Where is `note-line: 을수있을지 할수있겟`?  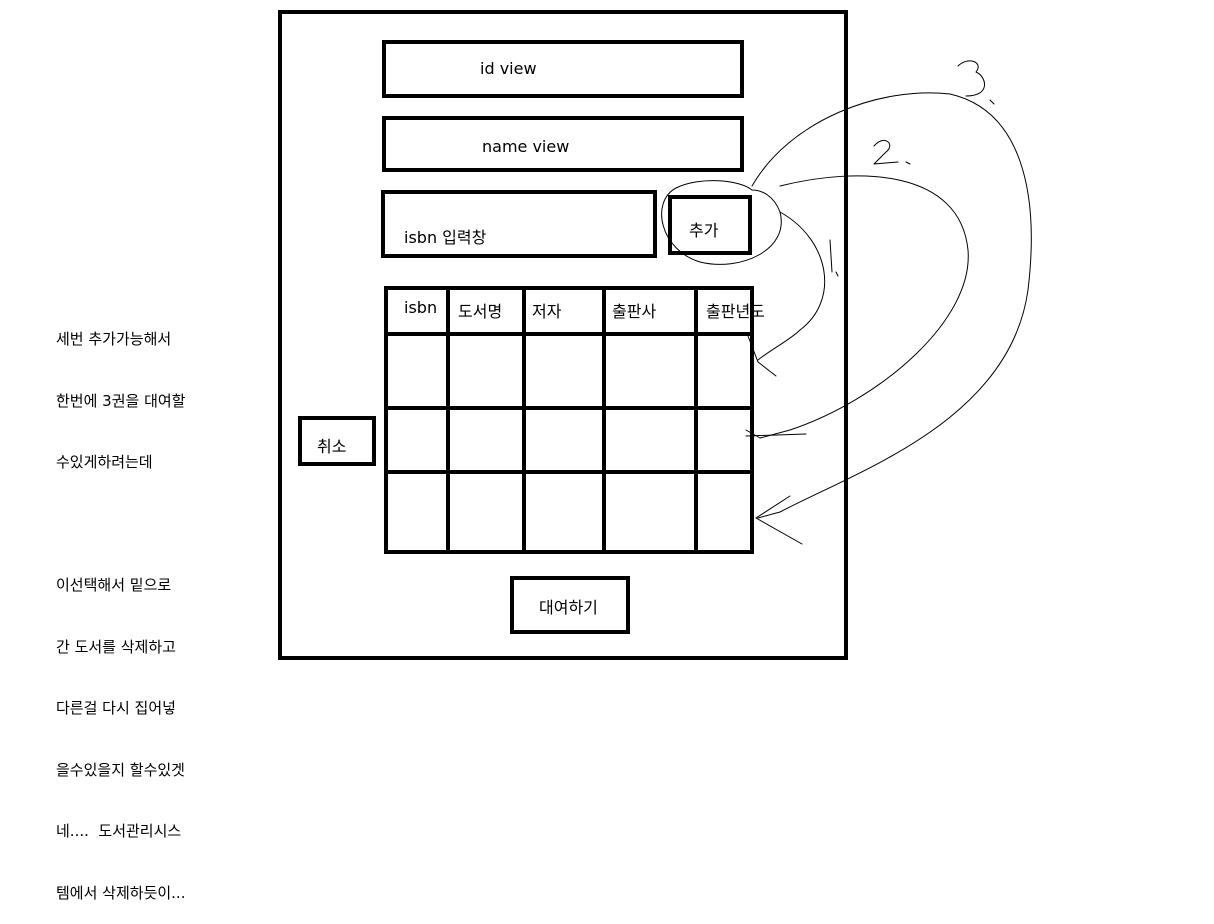
note-line: 을수있을지 할수있겟 is located at coordinates (120, 769).